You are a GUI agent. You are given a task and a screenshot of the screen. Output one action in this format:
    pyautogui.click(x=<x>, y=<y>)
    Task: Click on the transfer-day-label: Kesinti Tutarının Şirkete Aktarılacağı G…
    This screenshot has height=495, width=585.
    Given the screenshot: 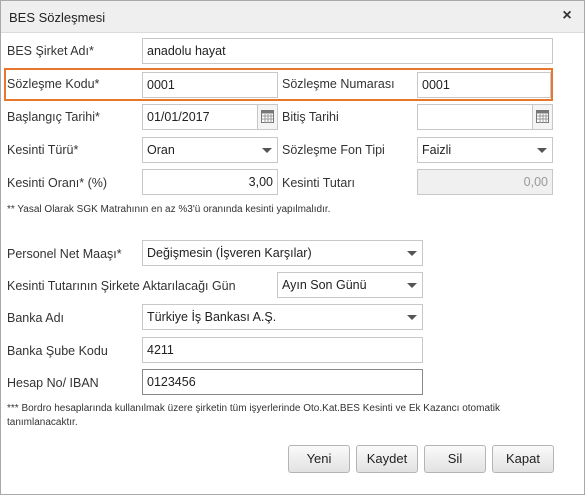 What is the action you would take?
    pyautogui.click(x=121, y=286)
    